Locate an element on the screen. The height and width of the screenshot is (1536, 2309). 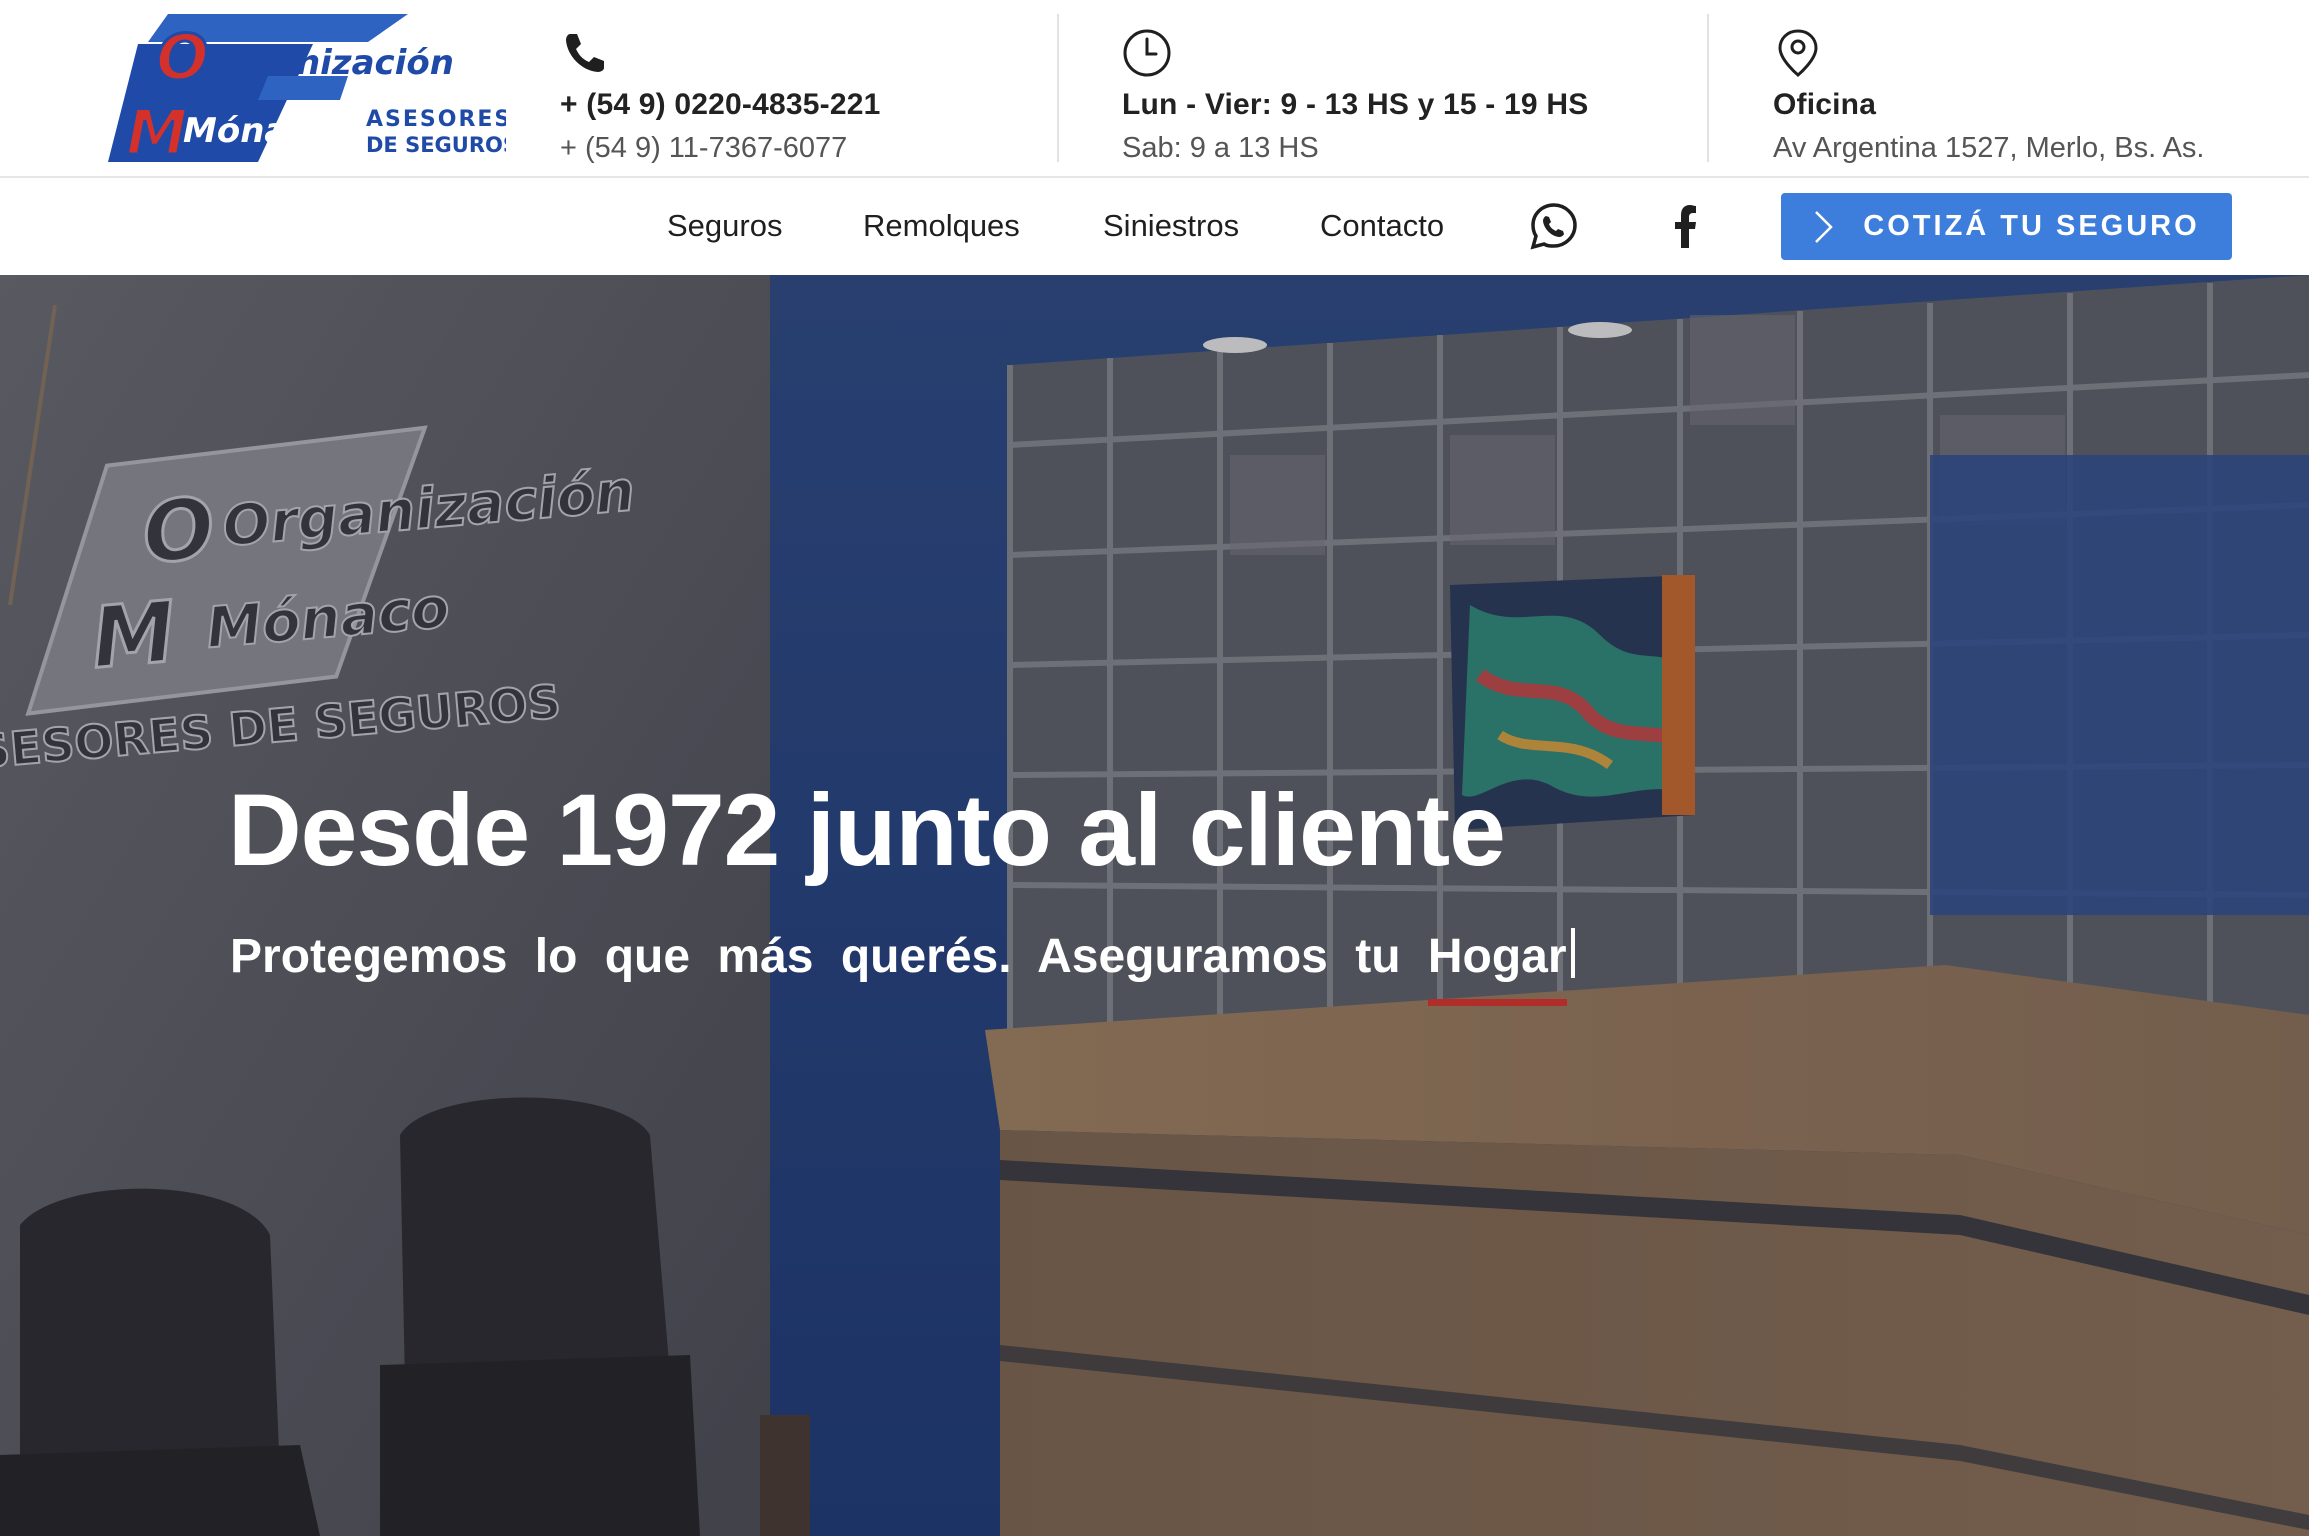
logo-letter-o: O is located at coordinates (182, 57).